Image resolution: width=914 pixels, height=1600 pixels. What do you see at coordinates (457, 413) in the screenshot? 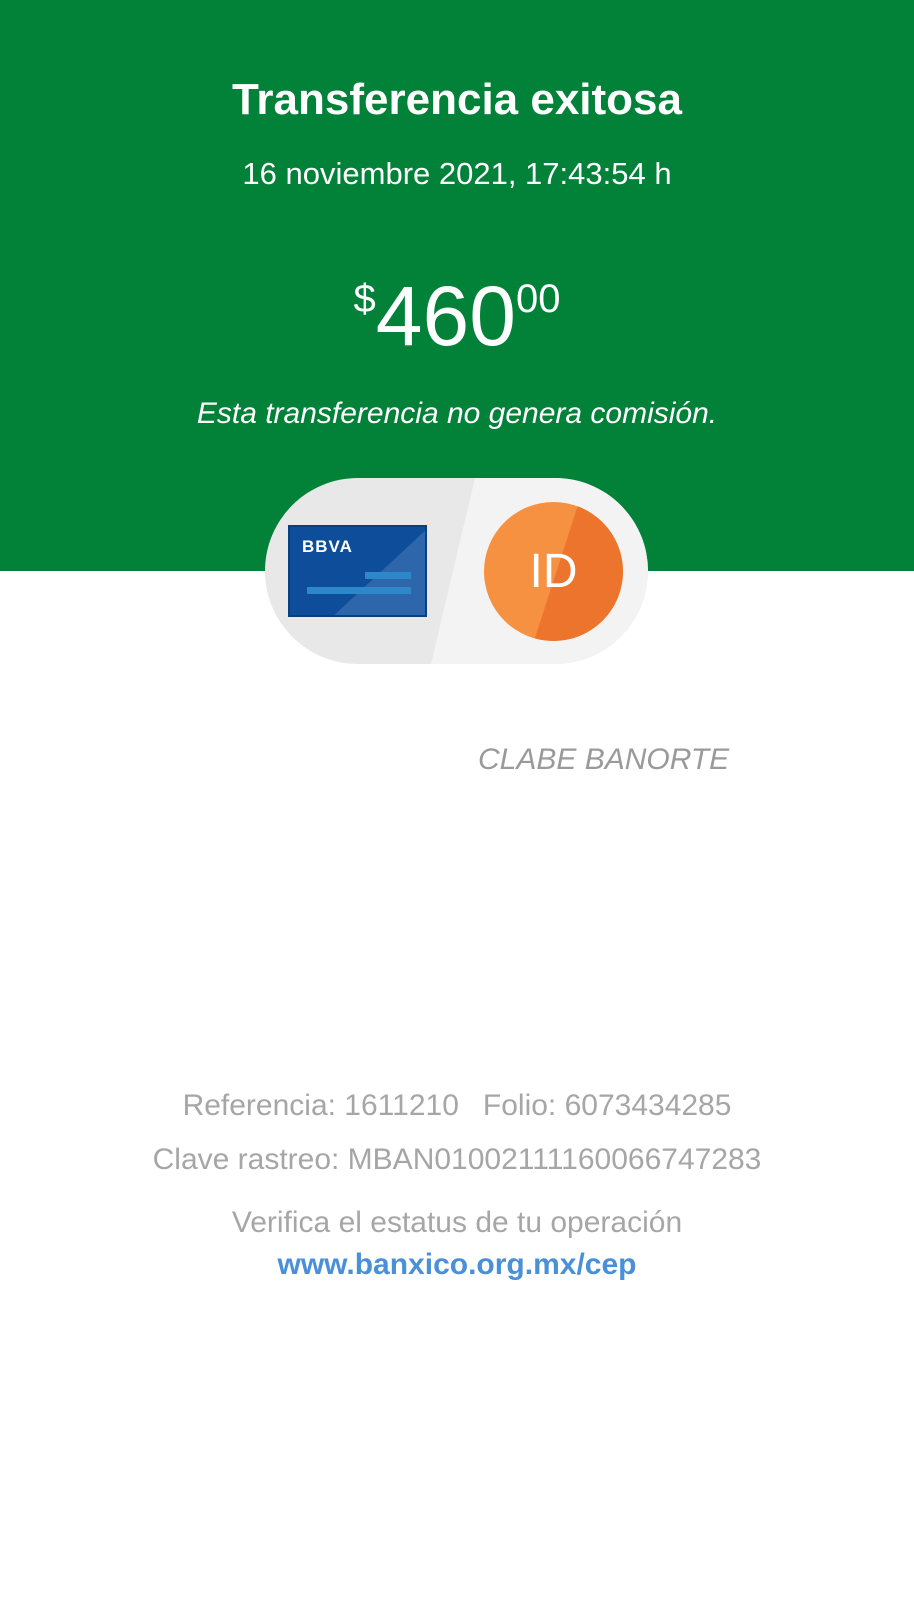
I see `commission-note: Esta transferencia no genera comisión.` at bounding box center [457, 413].